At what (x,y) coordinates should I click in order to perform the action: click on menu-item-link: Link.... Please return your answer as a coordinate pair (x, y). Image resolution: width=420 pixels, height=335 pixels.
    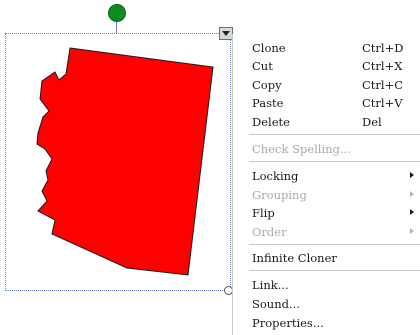
    Looking at the image, I should click on (326, 284).